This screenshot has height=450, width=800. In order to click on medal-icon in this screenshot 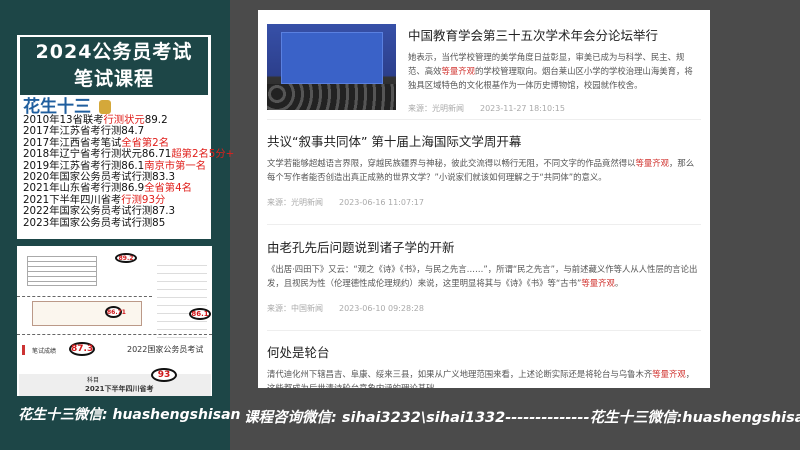, I will do `click(105, 107)`.